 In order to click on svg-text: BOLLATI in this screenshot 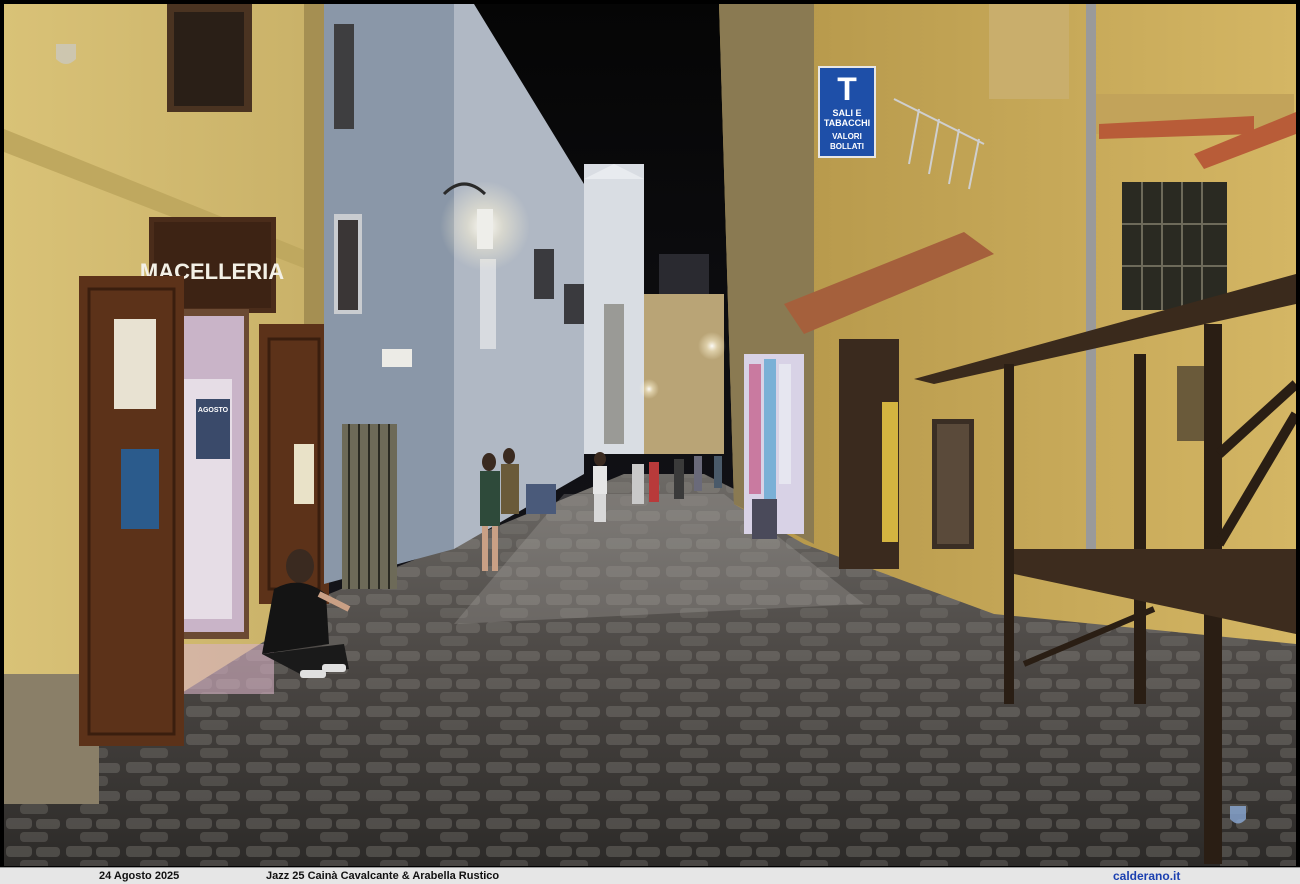, I will do `click(847, 146)`.